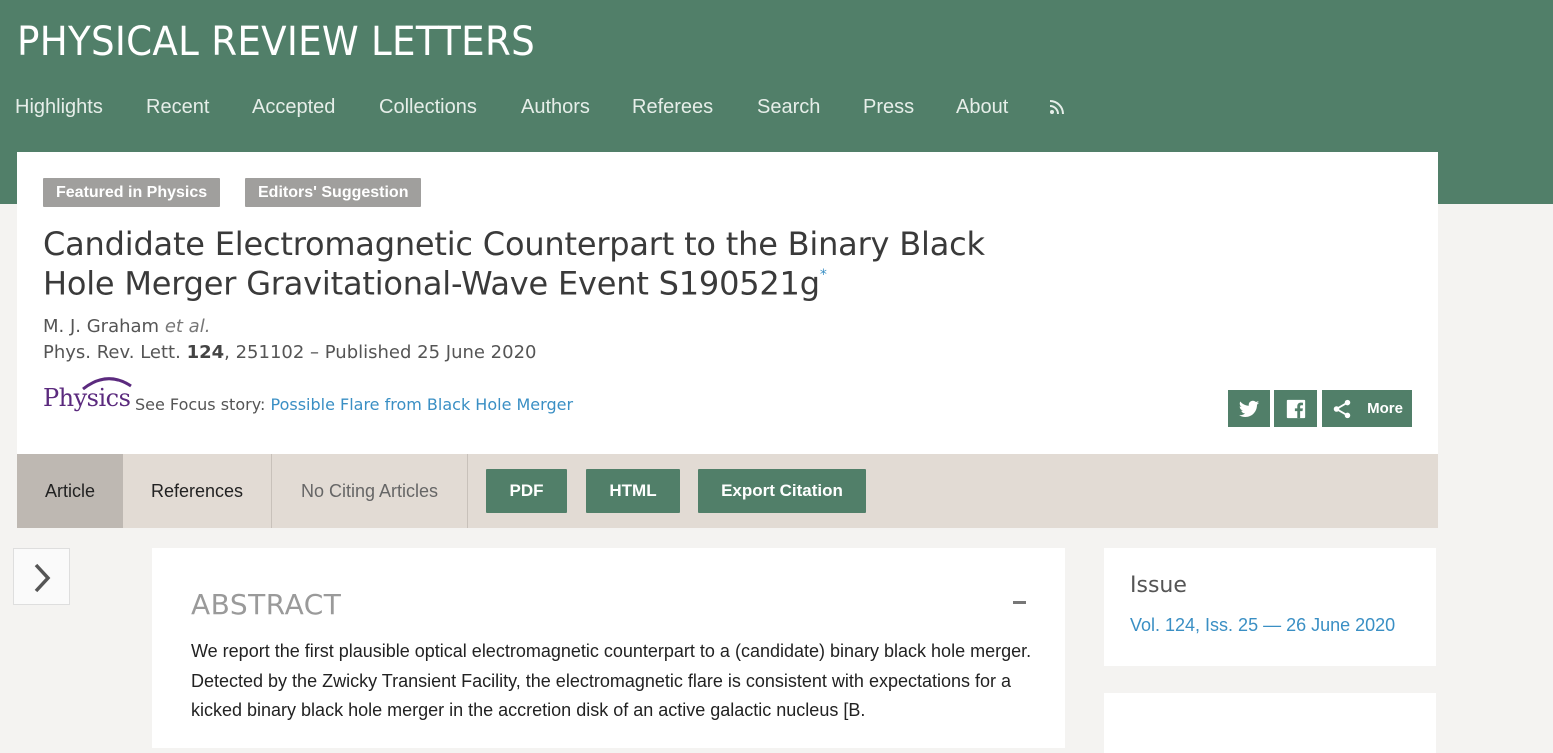 Image resolution: width=1553 pixels, height=753 pixels. Describe the element at coordinates (293, 107) in the screenshot. I see `nav-accepted: Accepted` at that location.